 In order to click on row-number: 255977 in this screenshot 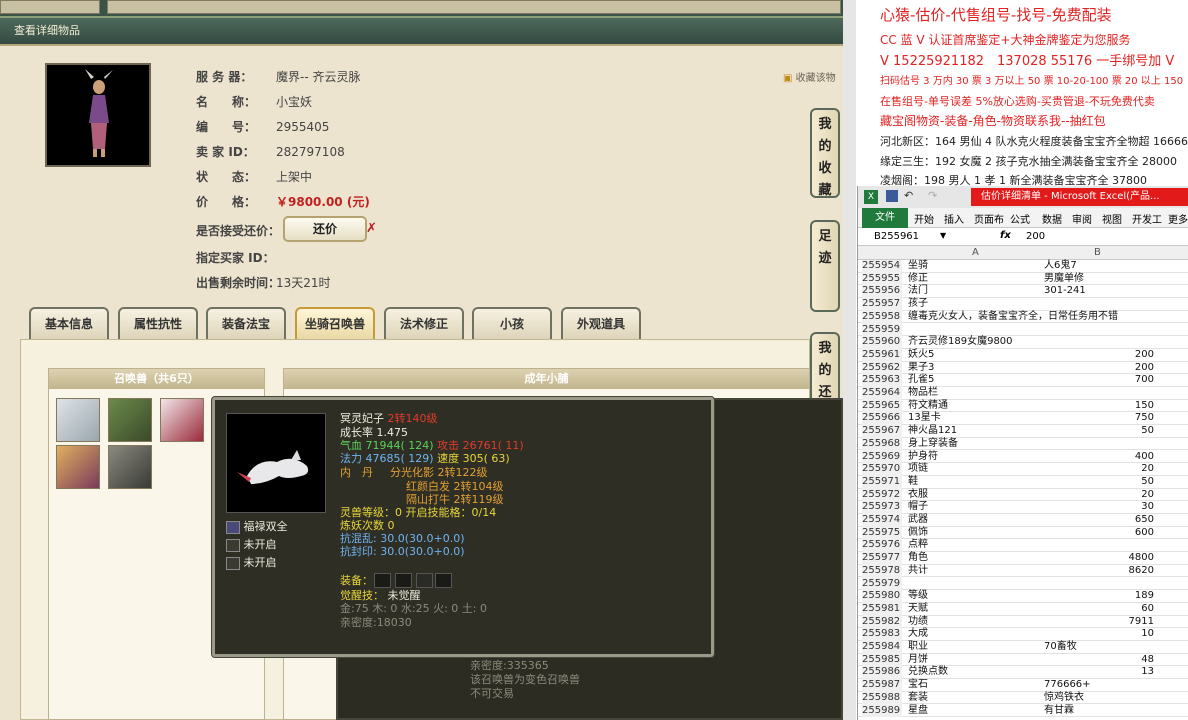, I will do `click(882, 558)`.